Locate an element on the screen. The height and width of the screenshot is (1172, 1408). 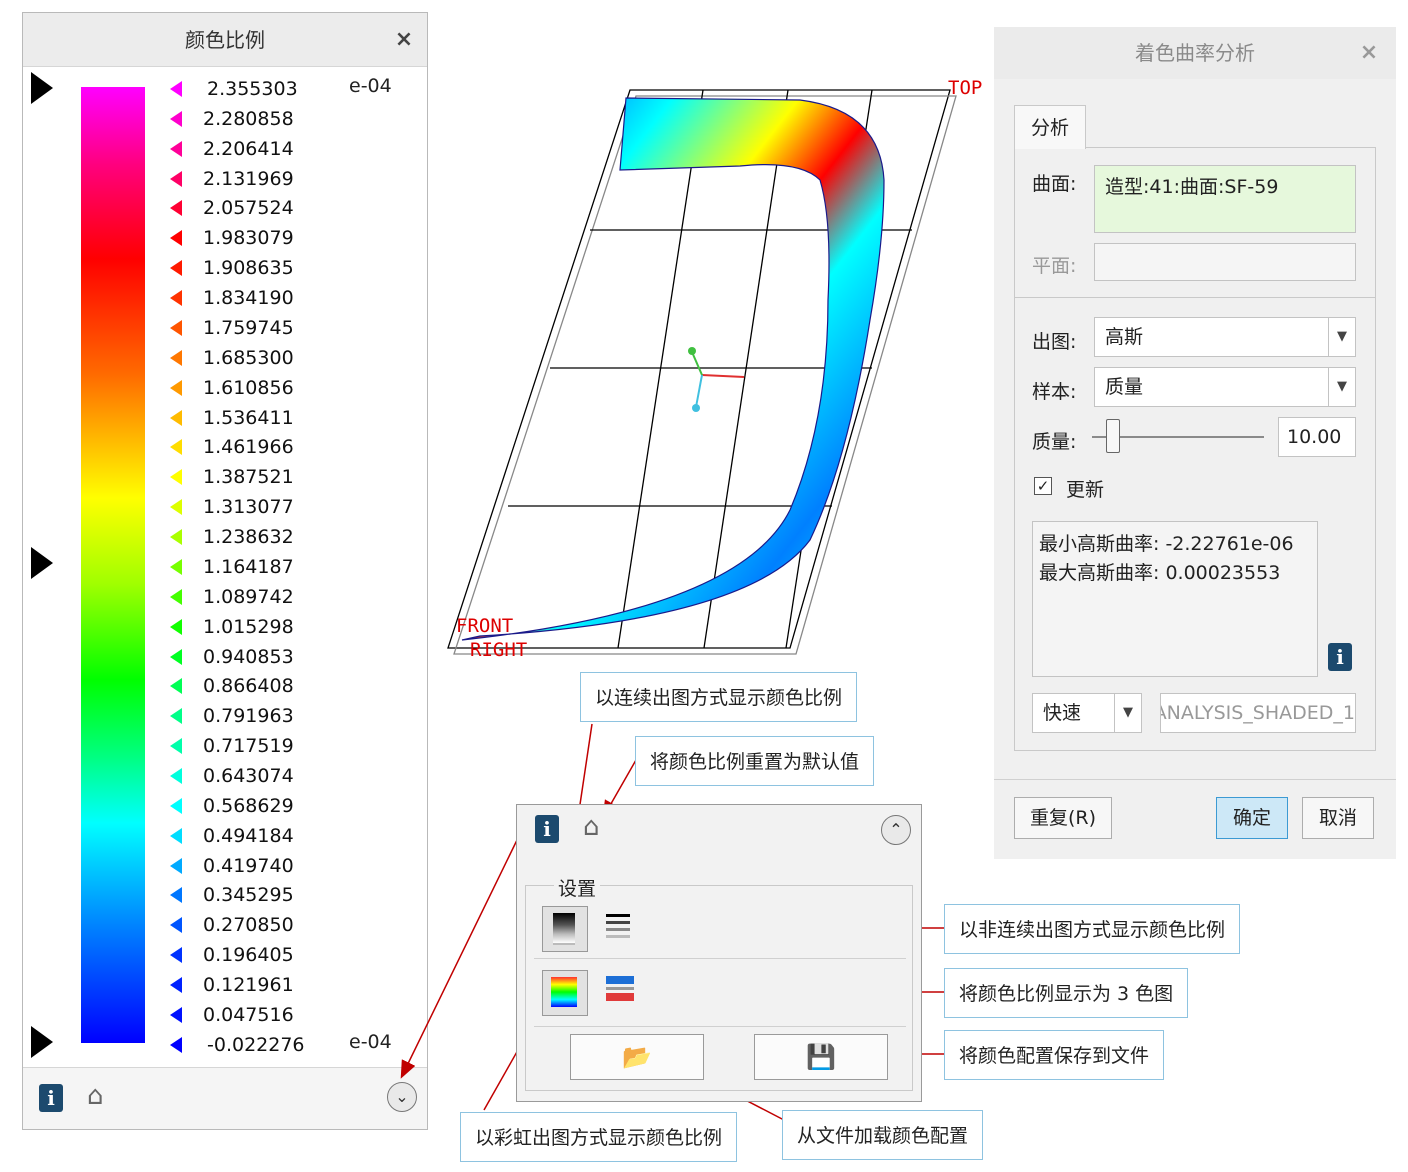
dialog-title: 着色曲率分析 is located at coordinates (1195, 53).